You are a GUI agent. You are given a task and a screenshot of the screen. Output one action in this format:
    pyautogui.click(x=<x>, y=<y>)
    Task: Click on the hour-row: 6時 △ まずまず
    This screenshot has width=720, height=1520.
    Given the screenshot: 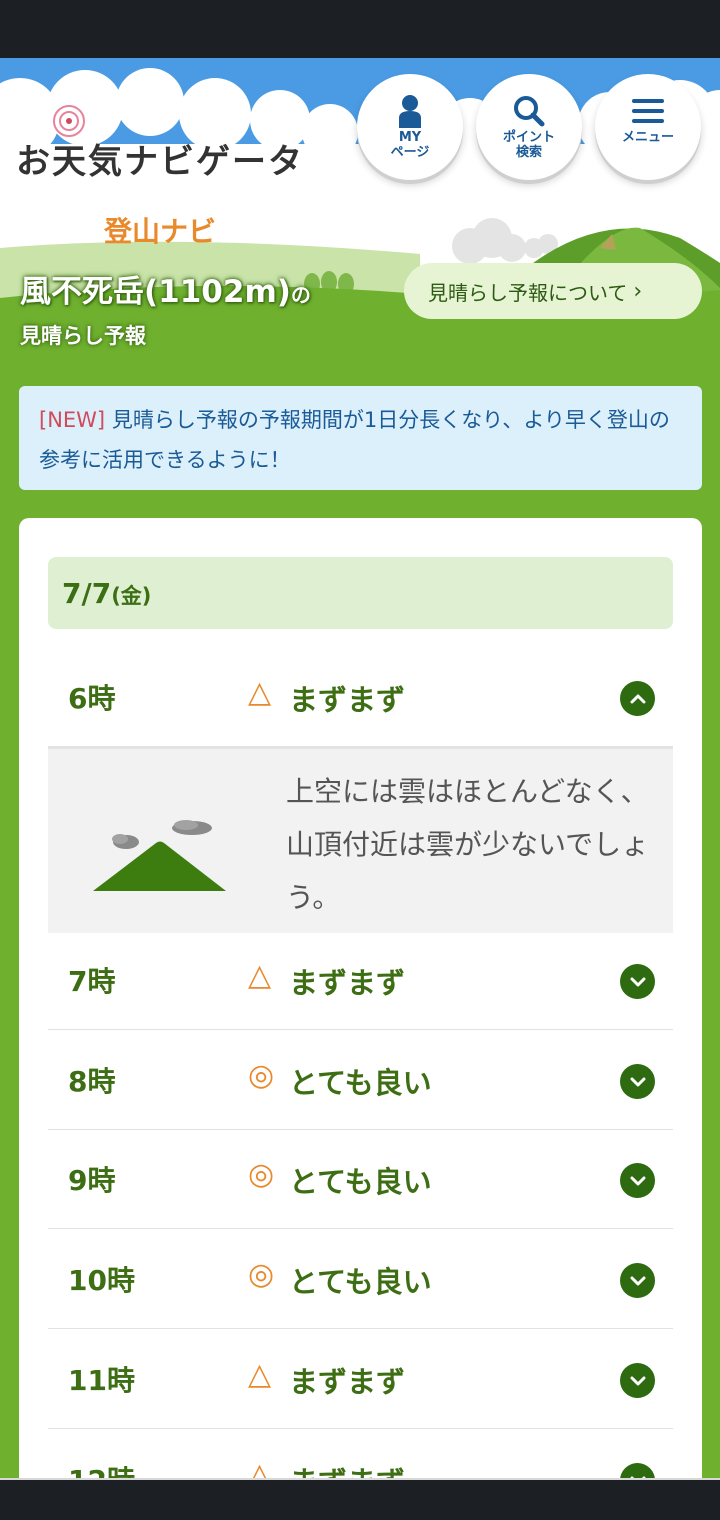 What is the action you would take?
    pyautogui.click(x=360, y=697)
    